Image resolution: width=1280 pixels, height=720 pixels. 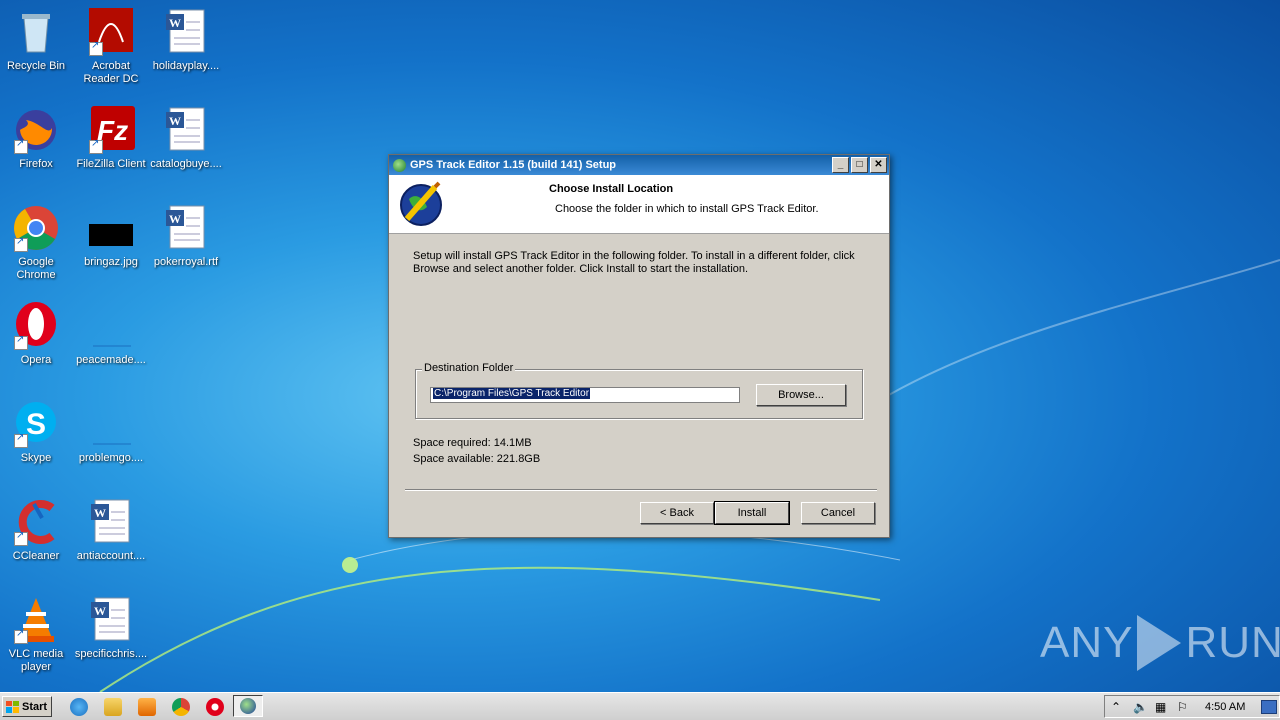 What do you see at coordinates (878, 165) in the screenshot?
I see `close-button: ✕` at bounding box center [878, 165].